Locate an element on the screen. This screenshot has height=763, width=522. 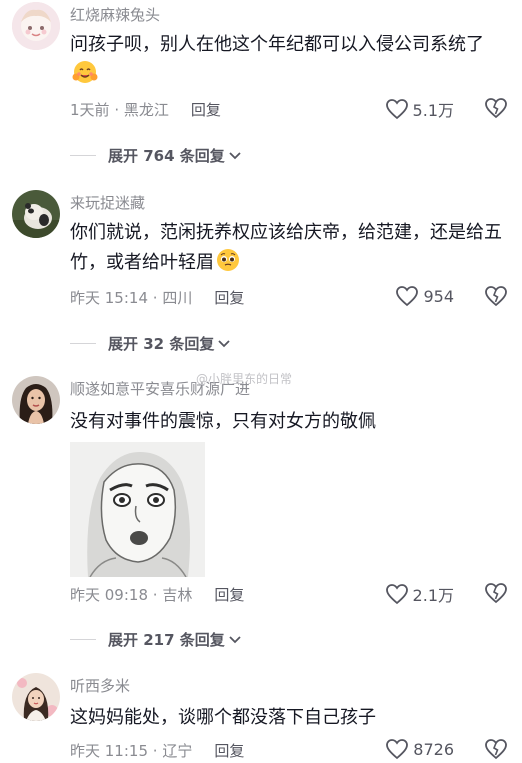
like-count: 8726 is located at coordinates (433, 749).